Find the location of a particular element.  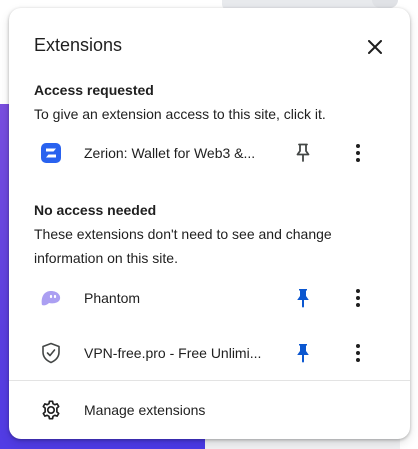

close-button is located at coordinates (375, 47).